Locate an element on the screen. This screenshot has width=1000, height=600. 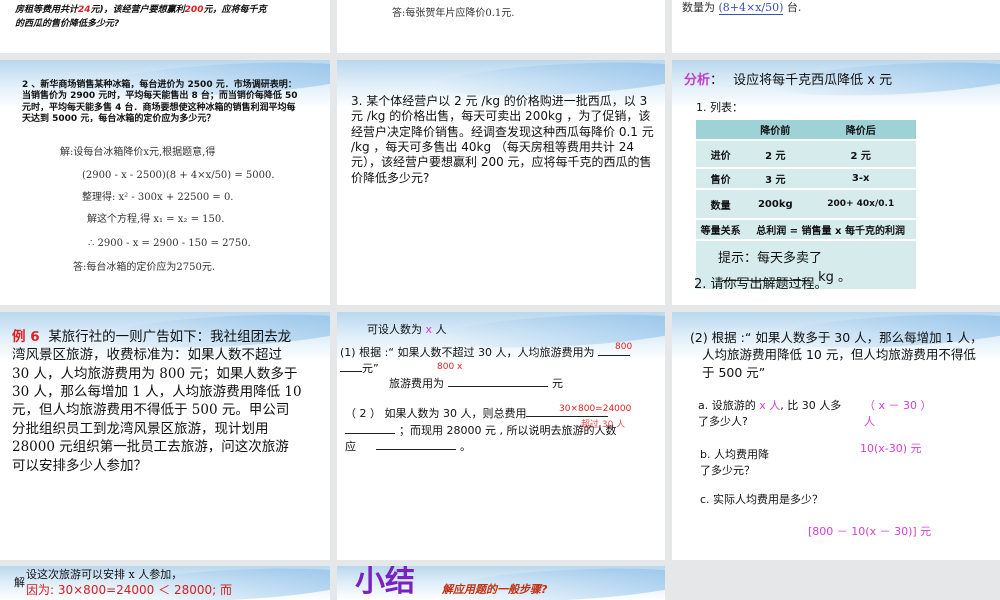
formula-text: 数量为 (8+4×x/50) 台. is located at coordinates (742, 8).